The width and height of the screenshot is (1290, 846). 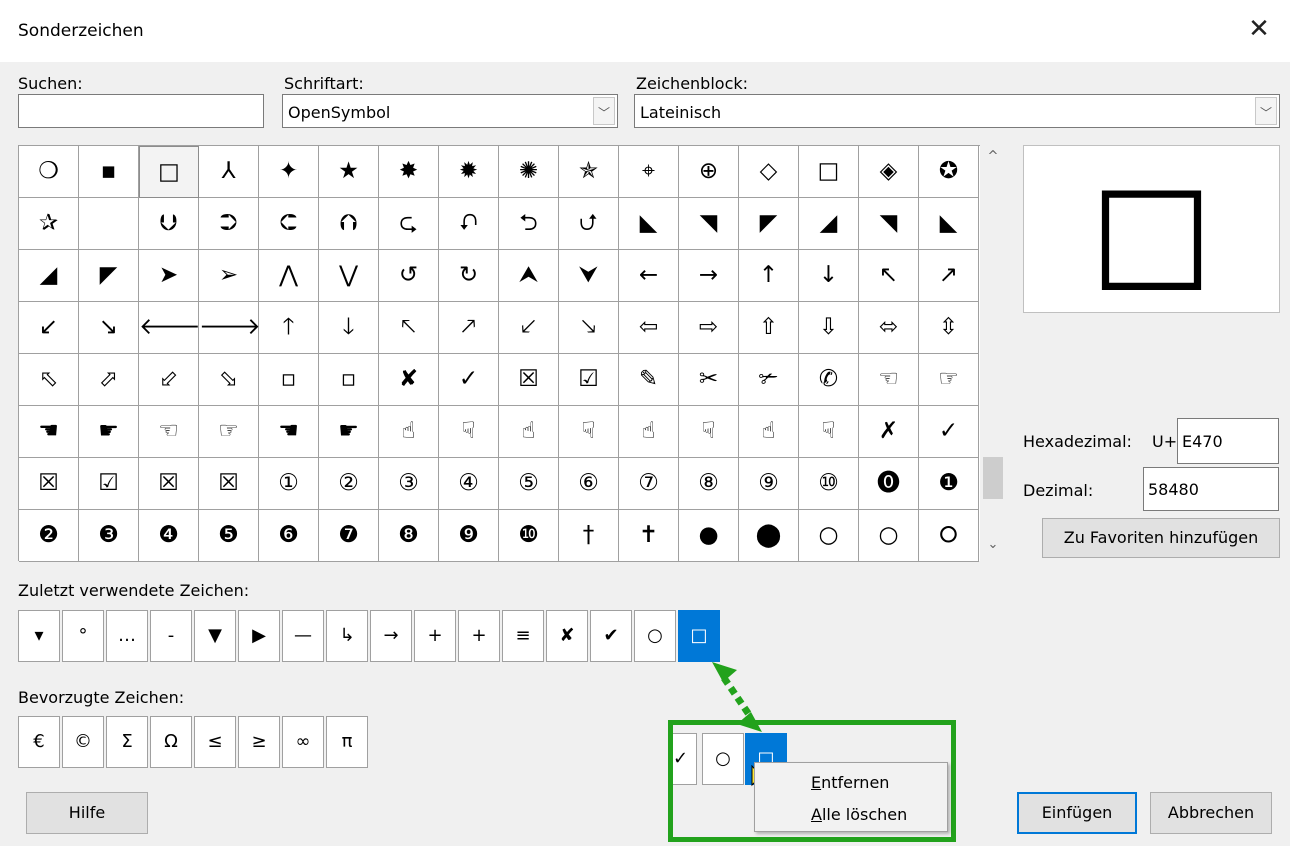 I want to click on grid-cell: ⮏, so click(x=469, y=224).